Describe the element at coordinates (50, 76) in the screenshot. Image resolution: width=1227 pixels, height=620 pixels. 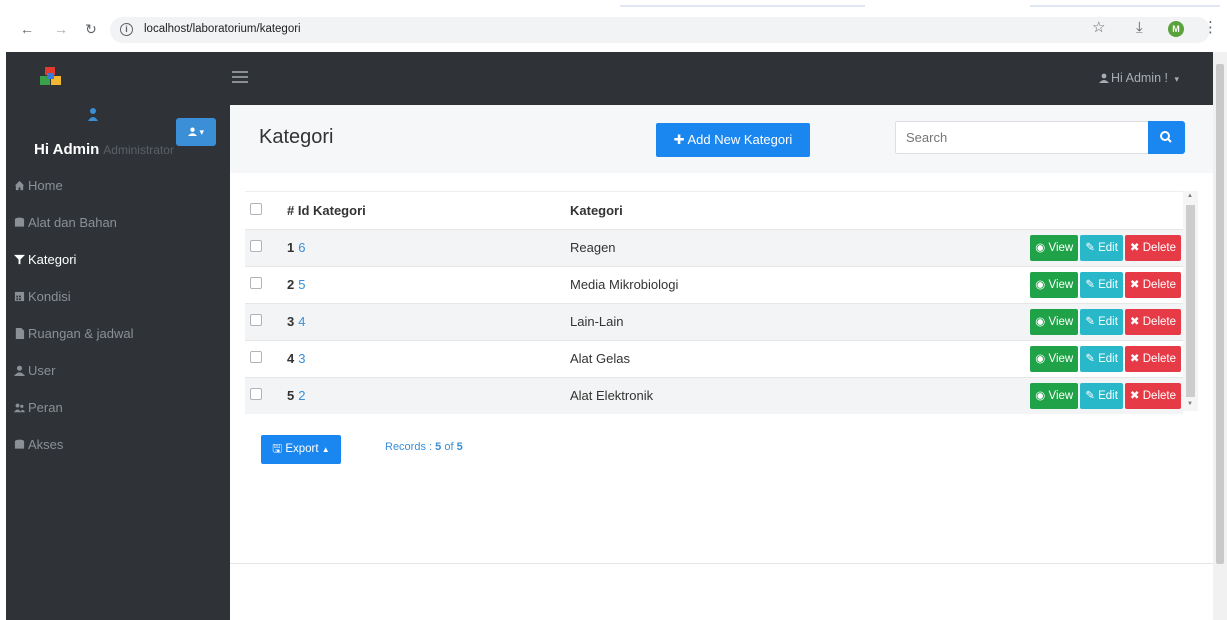
I see `app-logo-icon` at that location.